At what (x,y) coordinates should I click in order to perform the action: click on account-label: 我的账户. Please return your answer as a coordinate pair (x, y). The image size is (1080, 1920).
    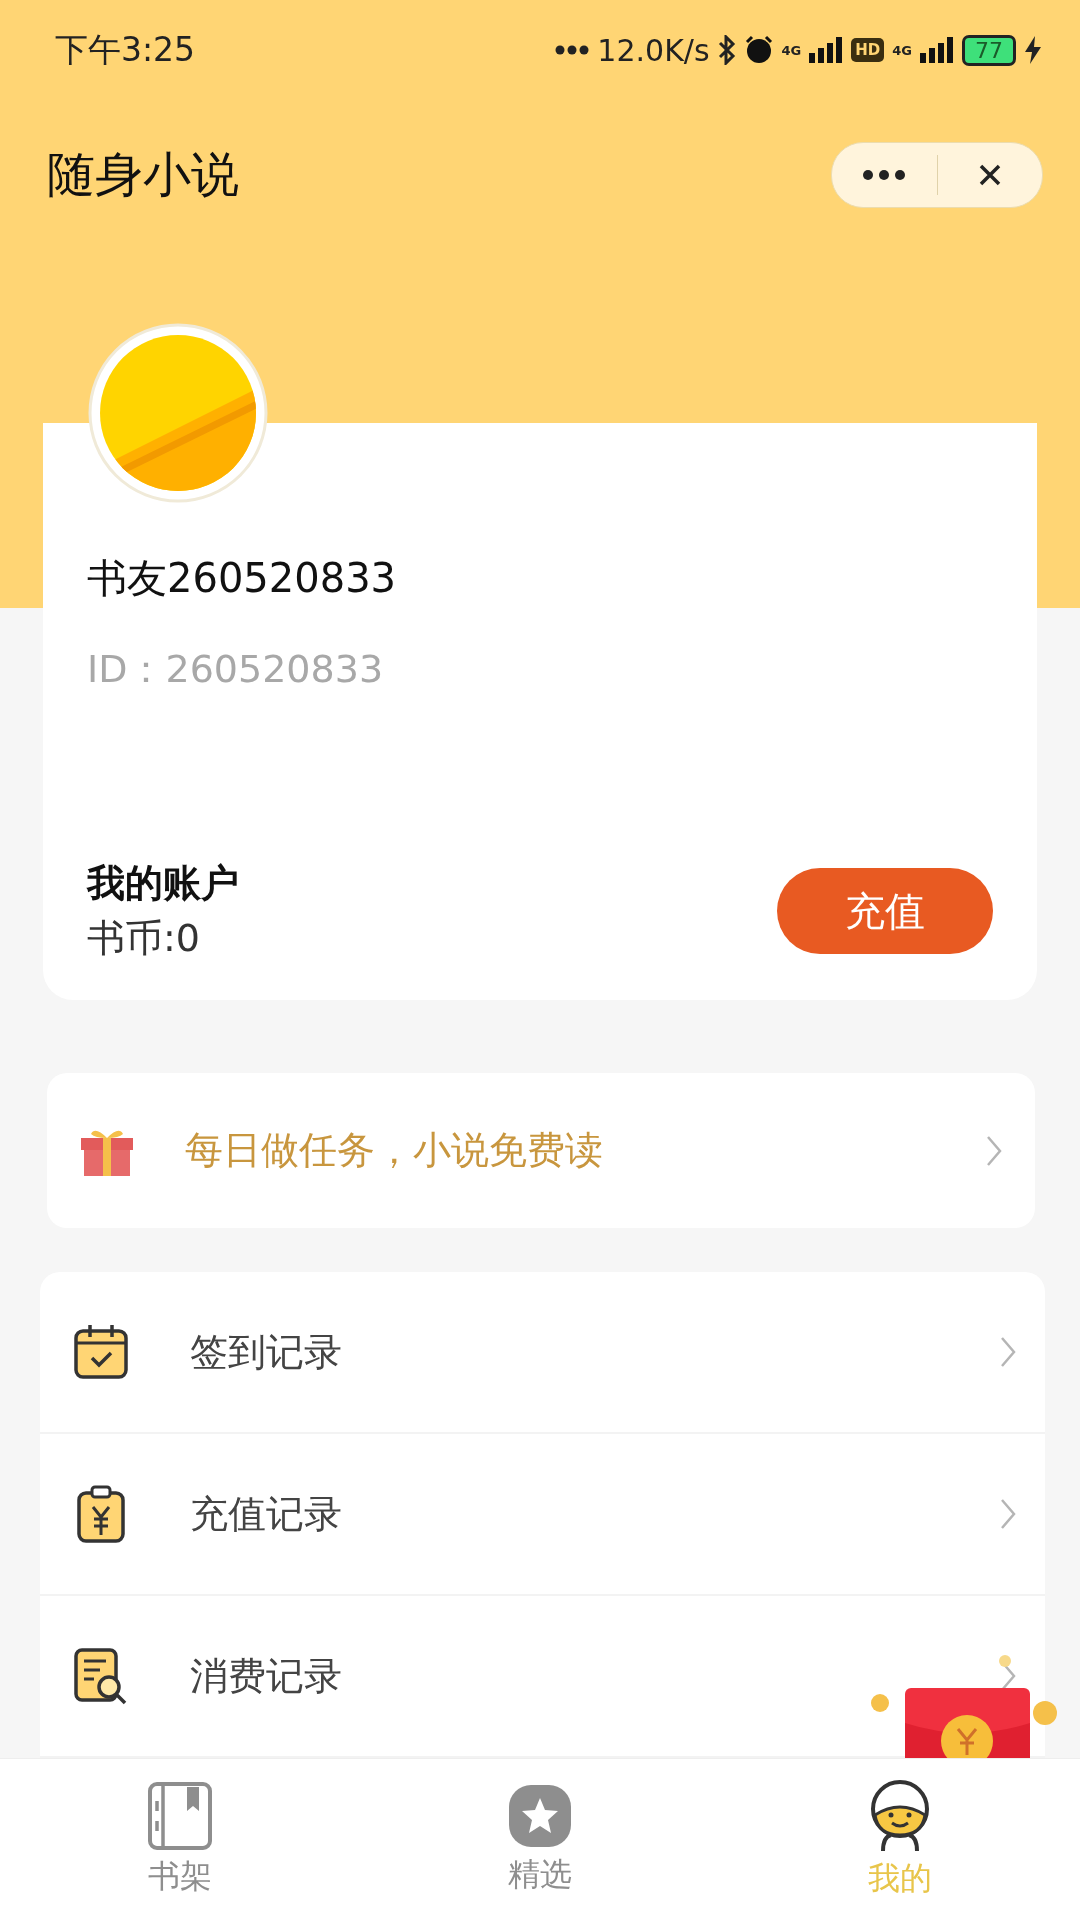
    Looking at the image, I should click on (163, 883).